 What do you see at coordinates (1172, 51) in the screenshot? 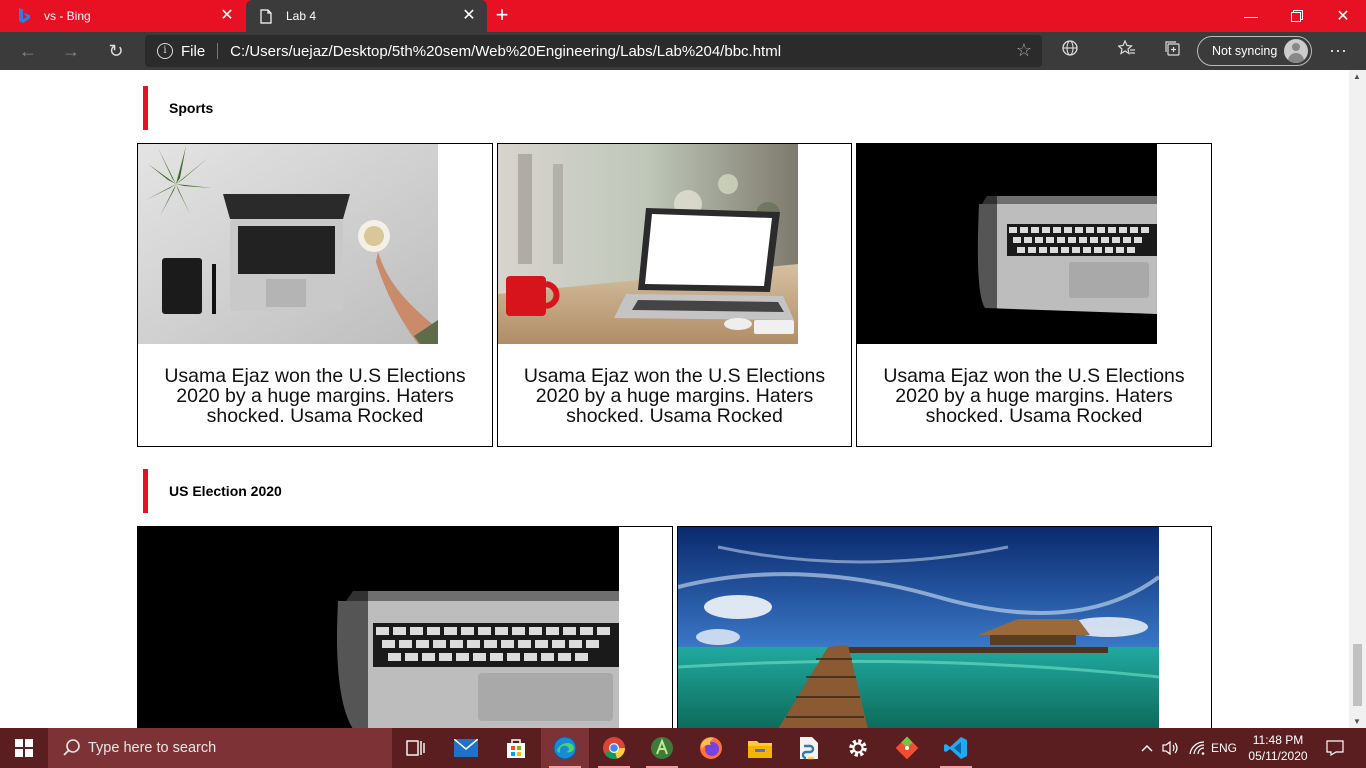
I see `collections-icon` at bounding box center [1172, 51].